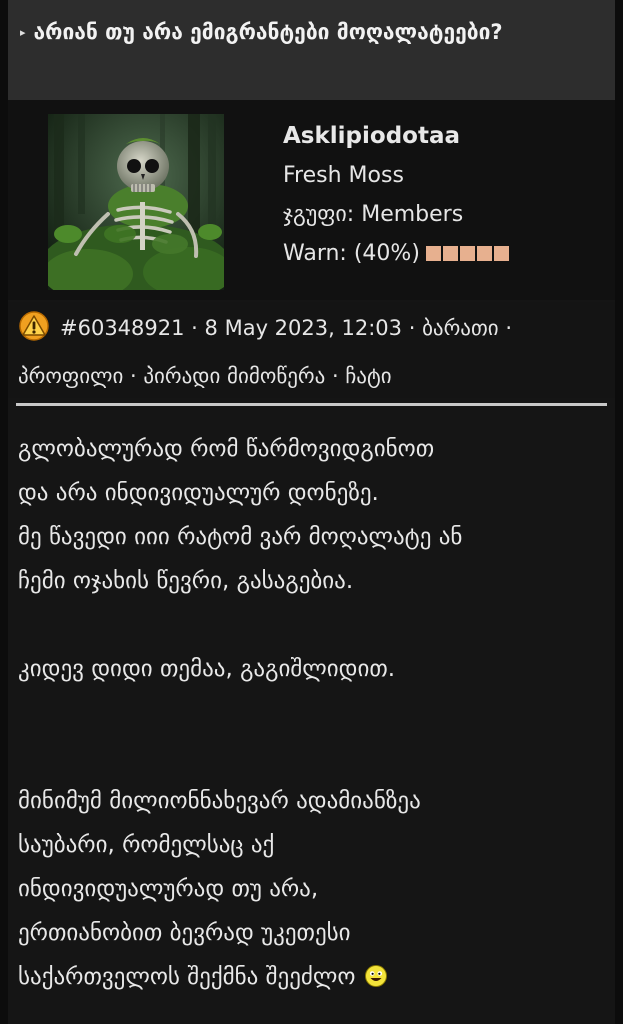 Image resolution: width=623 pixels, height=1024 pixels. What do you see at coordinates (351, 253) in the screenshot?
I see `warn-label: Warn: (40%)` at bounding box center [351, 253].